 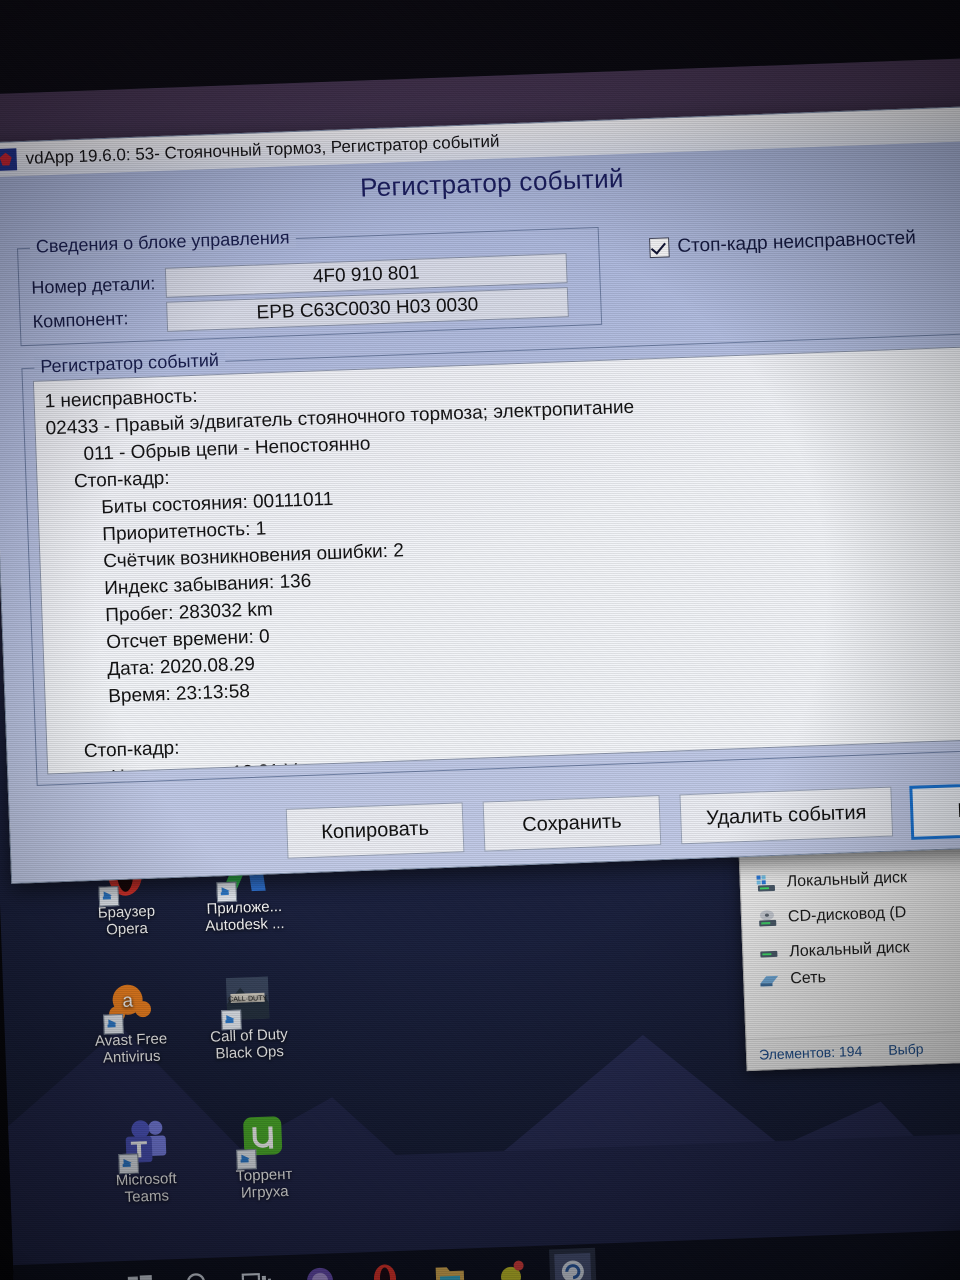 I want to click on desktop-icon-avast: a Avast Free Antivirus, so click(x=130, y=1022).